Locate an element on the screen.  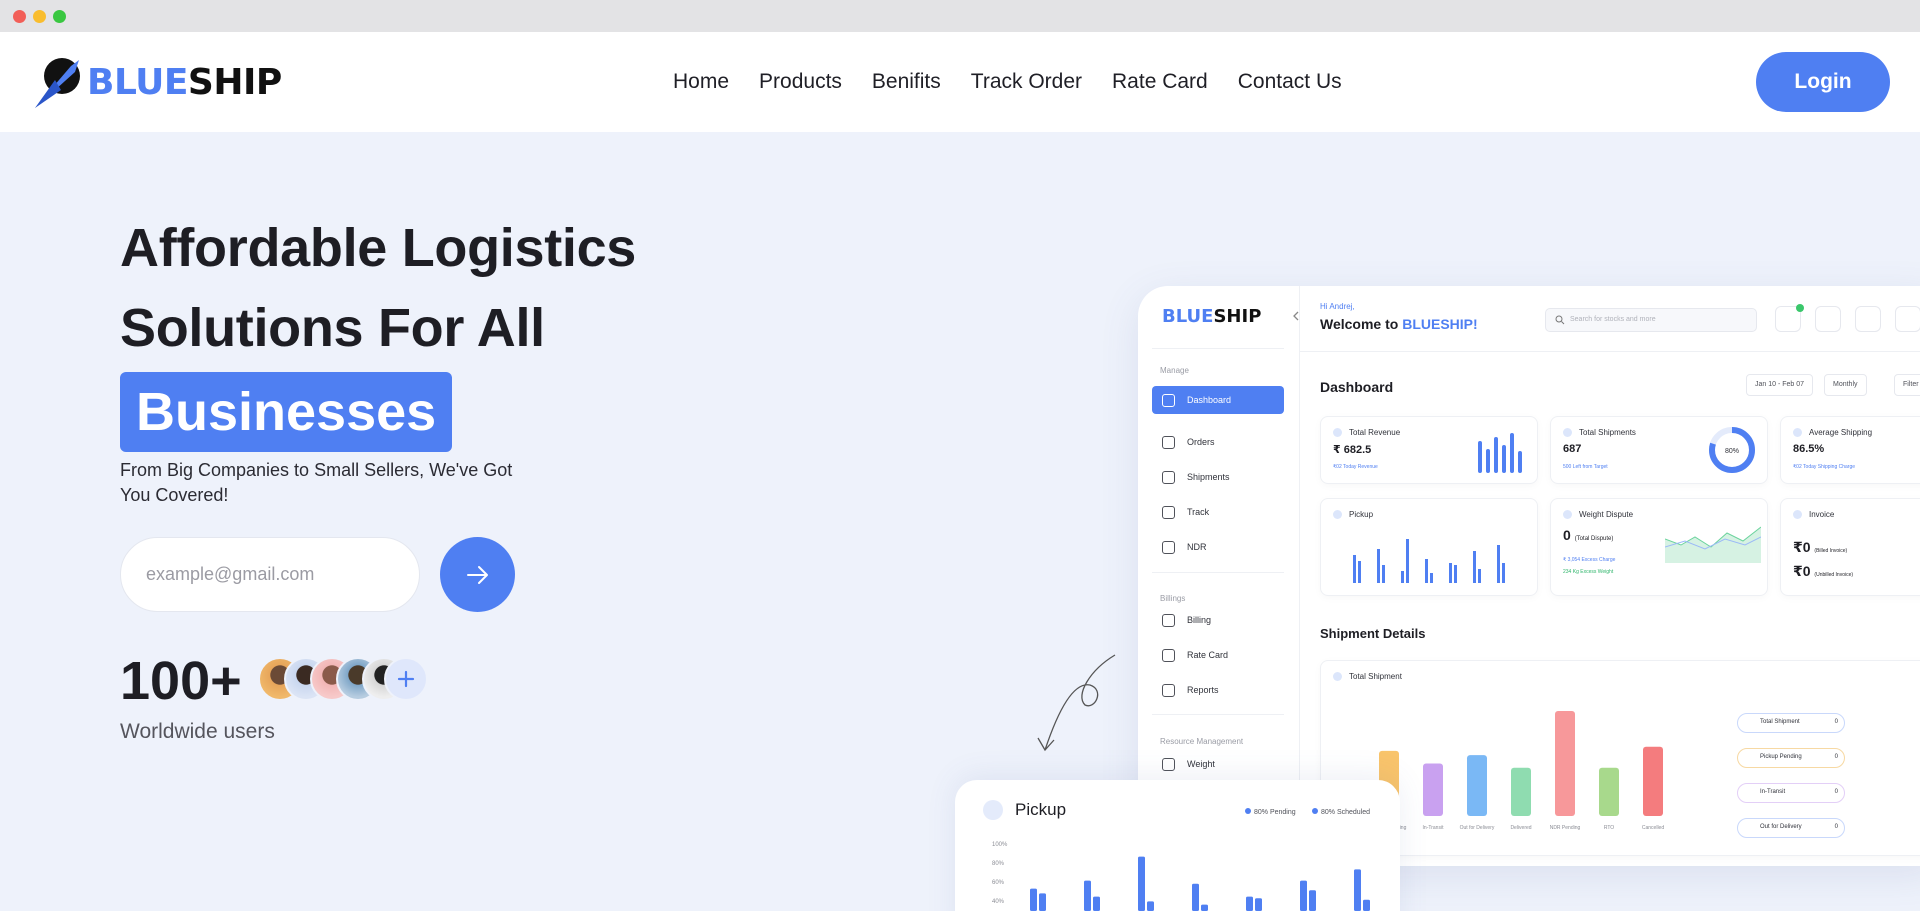
sidebar-item-dashboard: Dashboard is located at coordinates (1218, 400).